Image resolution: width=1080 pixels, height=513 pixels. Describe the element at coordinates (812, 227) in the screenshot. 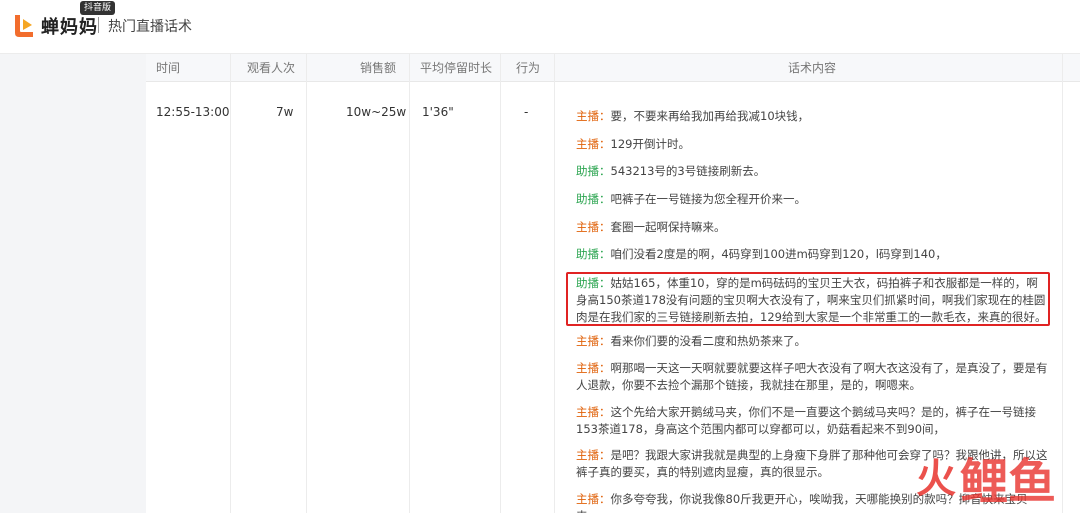

I see `script-line: 主播：套圈一起啊保持嘛来。` at that location.